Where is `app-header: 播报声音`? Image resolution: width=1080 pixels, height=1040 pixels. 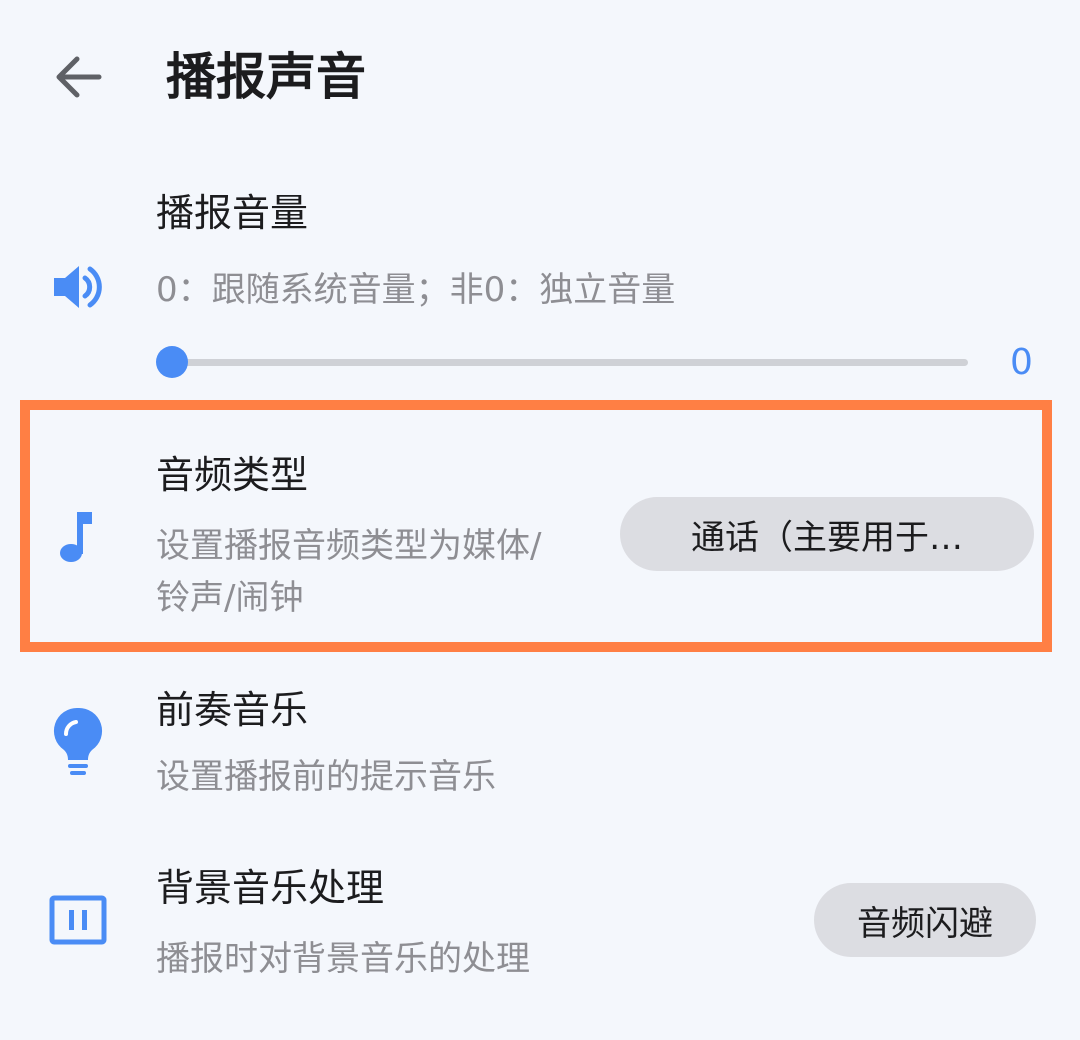 app-header: 播报声音 is located at coordinates (540, 75).